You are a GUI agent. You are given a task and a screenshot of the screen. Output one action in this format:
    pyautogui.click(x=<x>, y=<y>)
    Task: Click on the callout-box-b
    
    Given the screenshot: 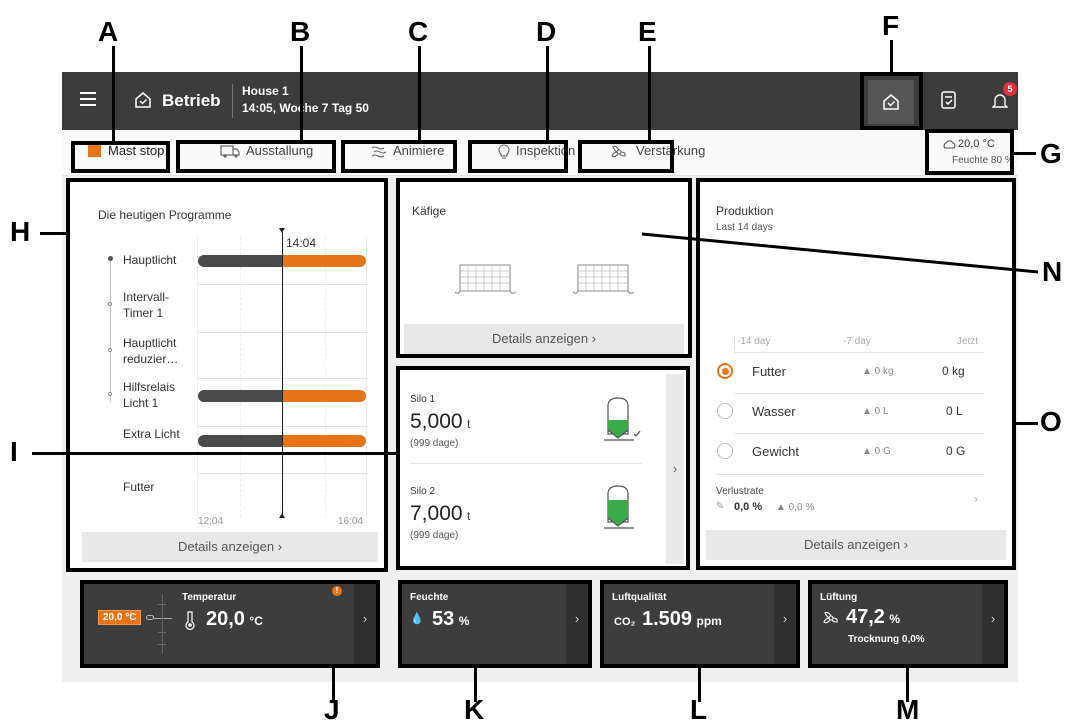 What is the action you would take?
    pyautogui.click(x=256, y=156)
    